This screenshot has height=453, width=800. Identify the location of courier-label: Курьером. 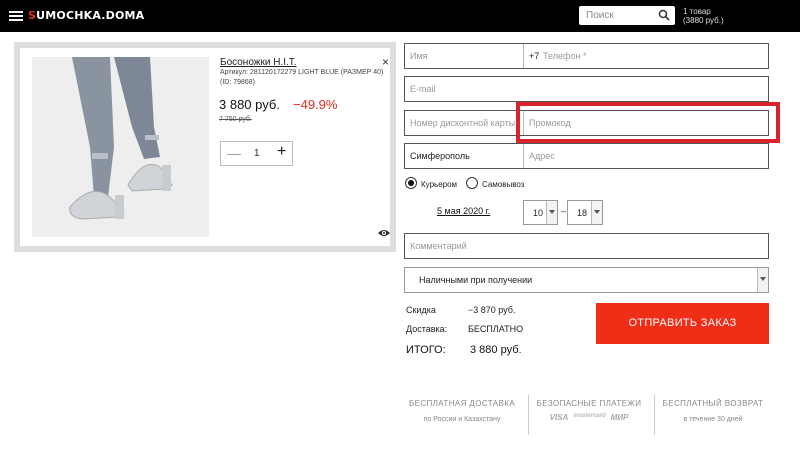
(439, 184).